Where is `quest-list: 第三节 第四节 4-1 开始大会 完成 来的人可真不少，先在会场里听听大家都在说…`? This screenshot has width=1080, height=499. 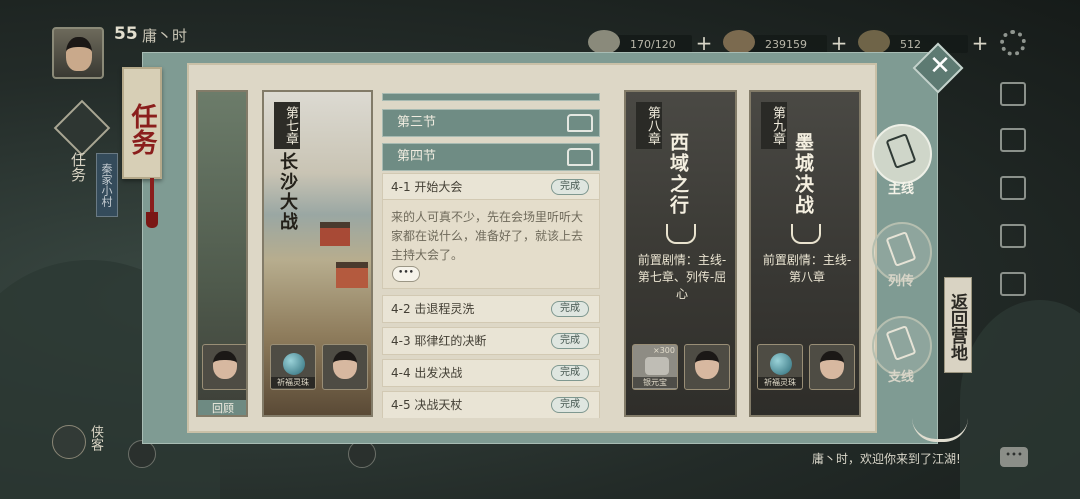
quest-list: 第三节 第四节 4-1 开始大会 完成 来的人可真不少，先在会场里听听大家都在说… is located at coordinates (492, 255).